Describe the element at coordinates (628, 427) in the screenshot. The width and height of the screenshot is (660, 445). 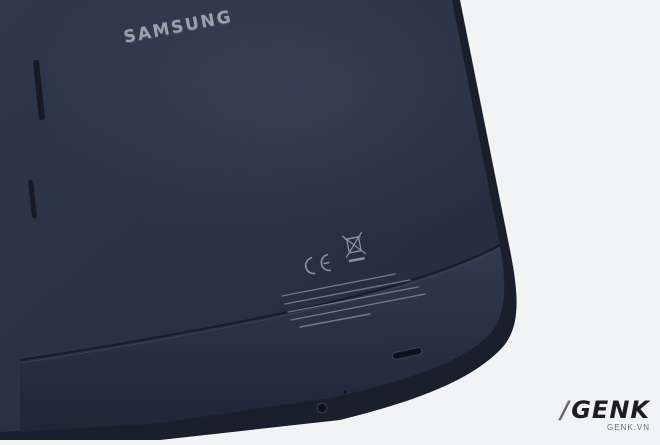
I see `watermark-url: GENK.VN` at that location.